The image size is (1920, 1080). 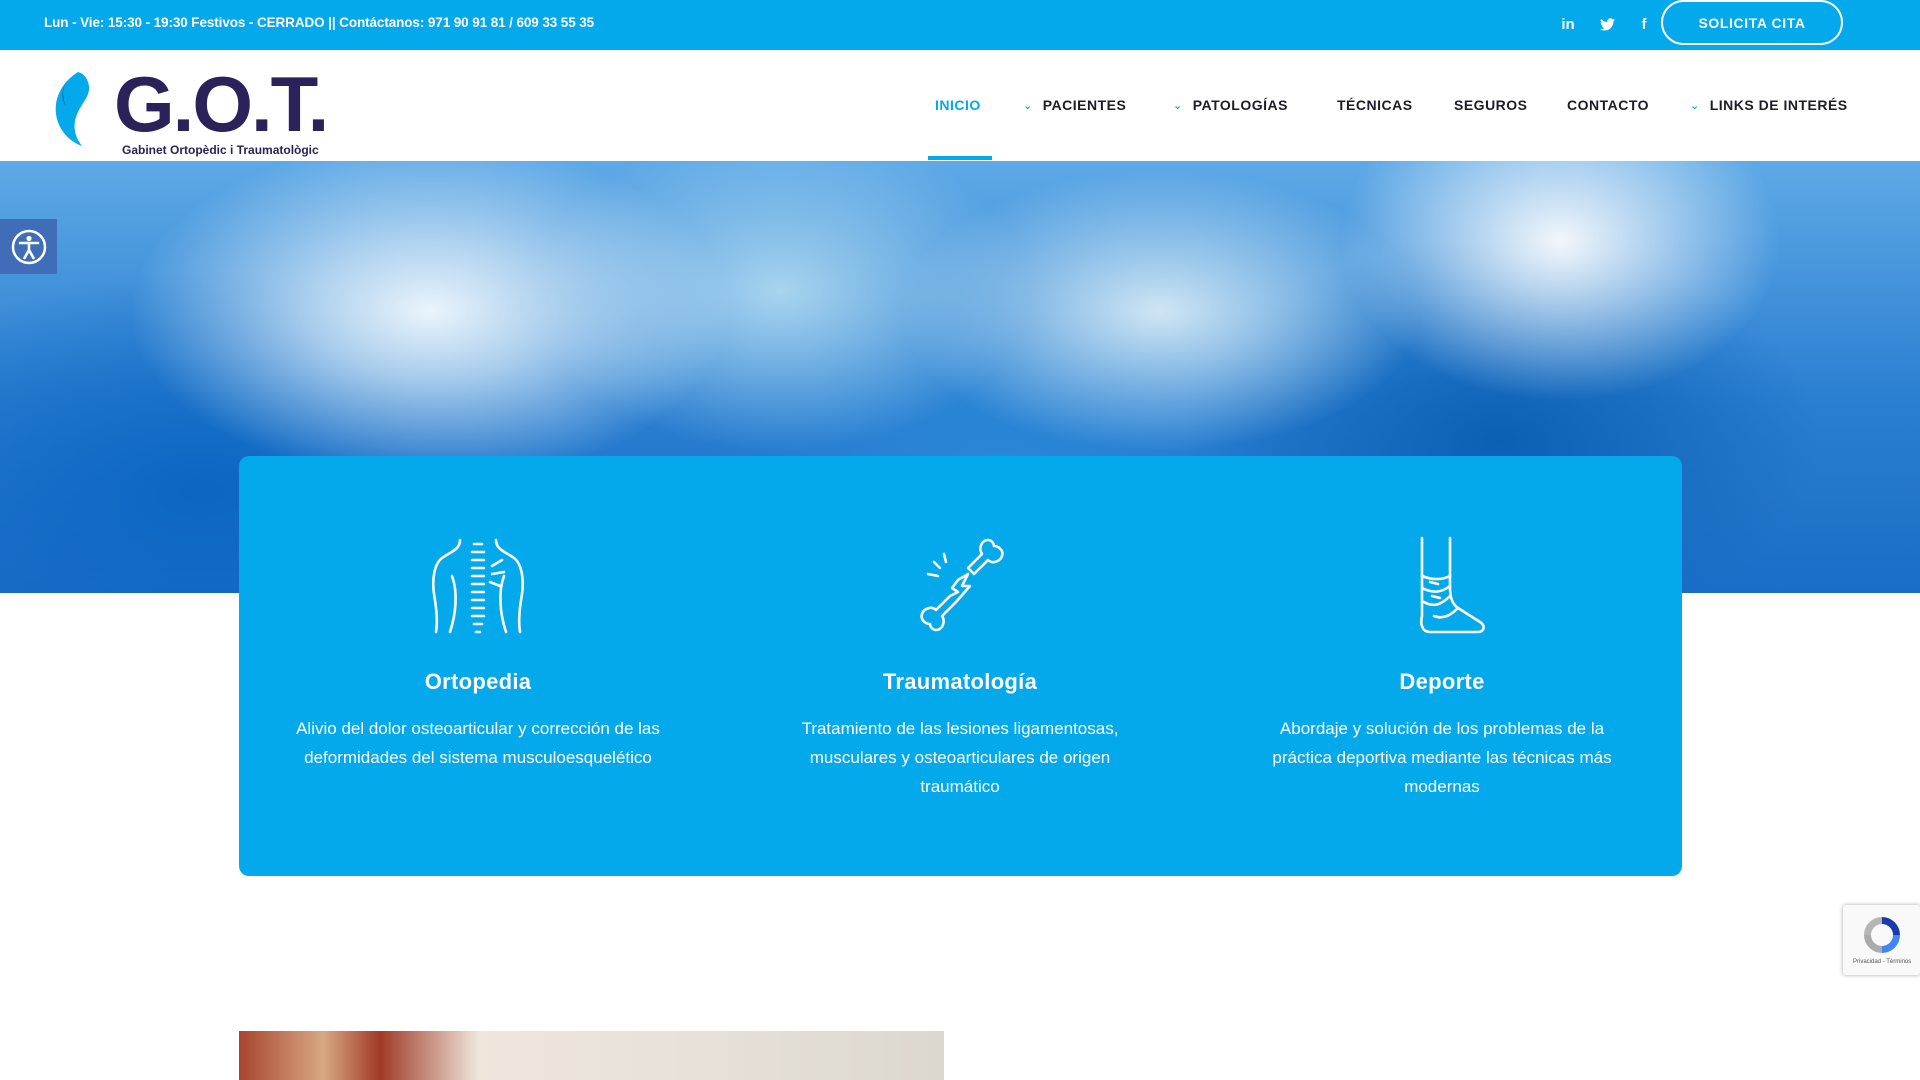 I want to click on logo-title: G.O.T., so click(x=221, y=104).